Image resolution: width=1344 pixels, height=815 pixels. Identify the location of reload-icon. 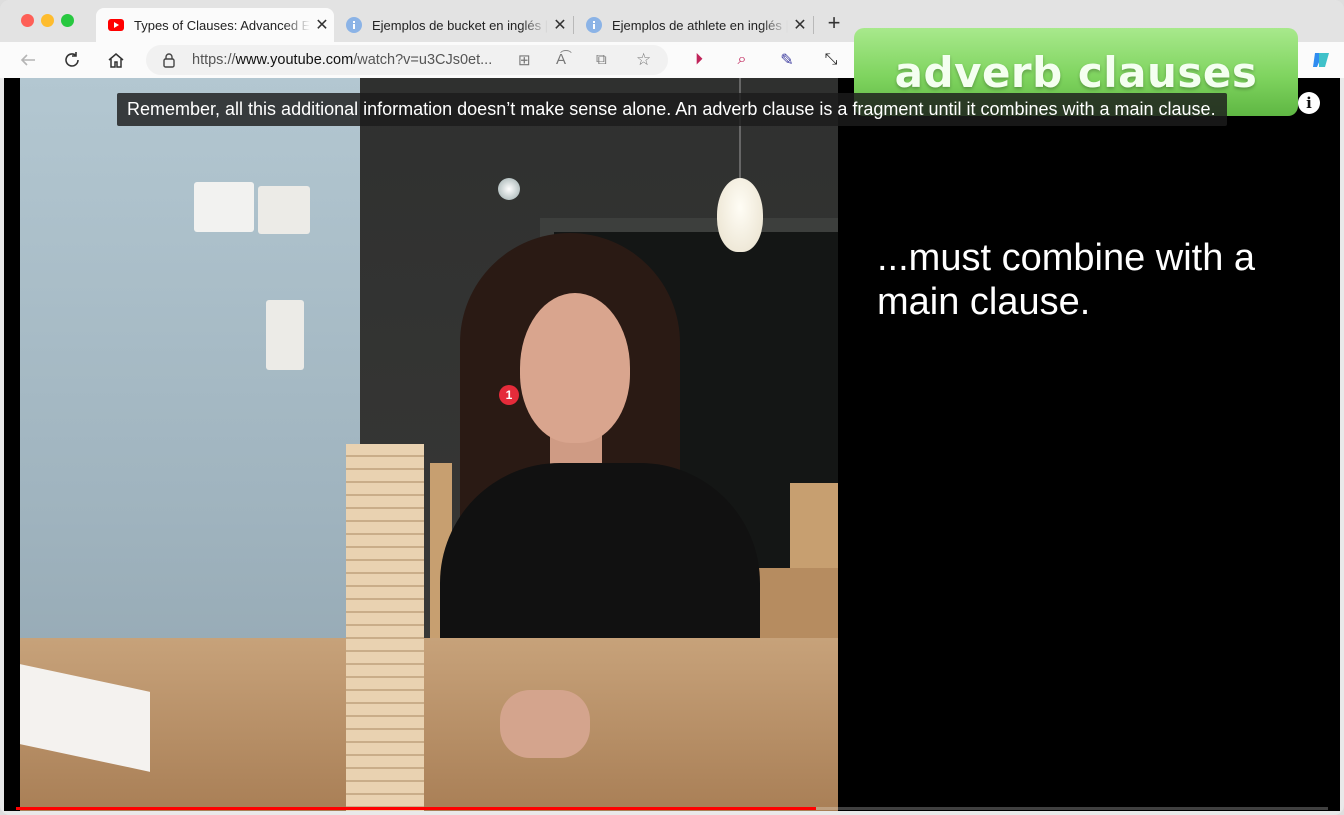
(72, 60).